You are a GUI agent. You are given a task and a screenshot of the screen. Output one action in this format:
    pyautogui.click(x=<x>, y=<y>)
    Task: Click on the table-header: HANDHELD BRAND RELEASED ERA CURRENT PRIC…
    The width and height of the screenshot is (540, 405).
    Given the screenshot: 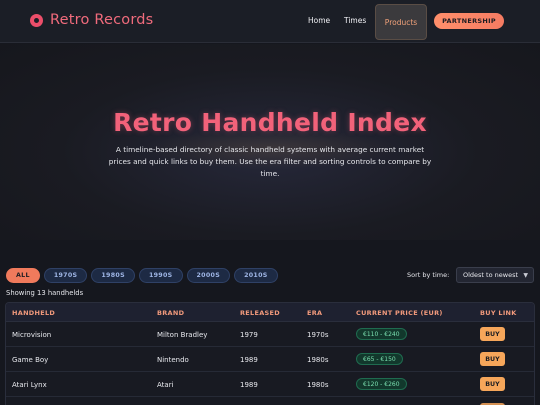 What is the action you would take?
    pyautogui.click(x=270, y=312)
    